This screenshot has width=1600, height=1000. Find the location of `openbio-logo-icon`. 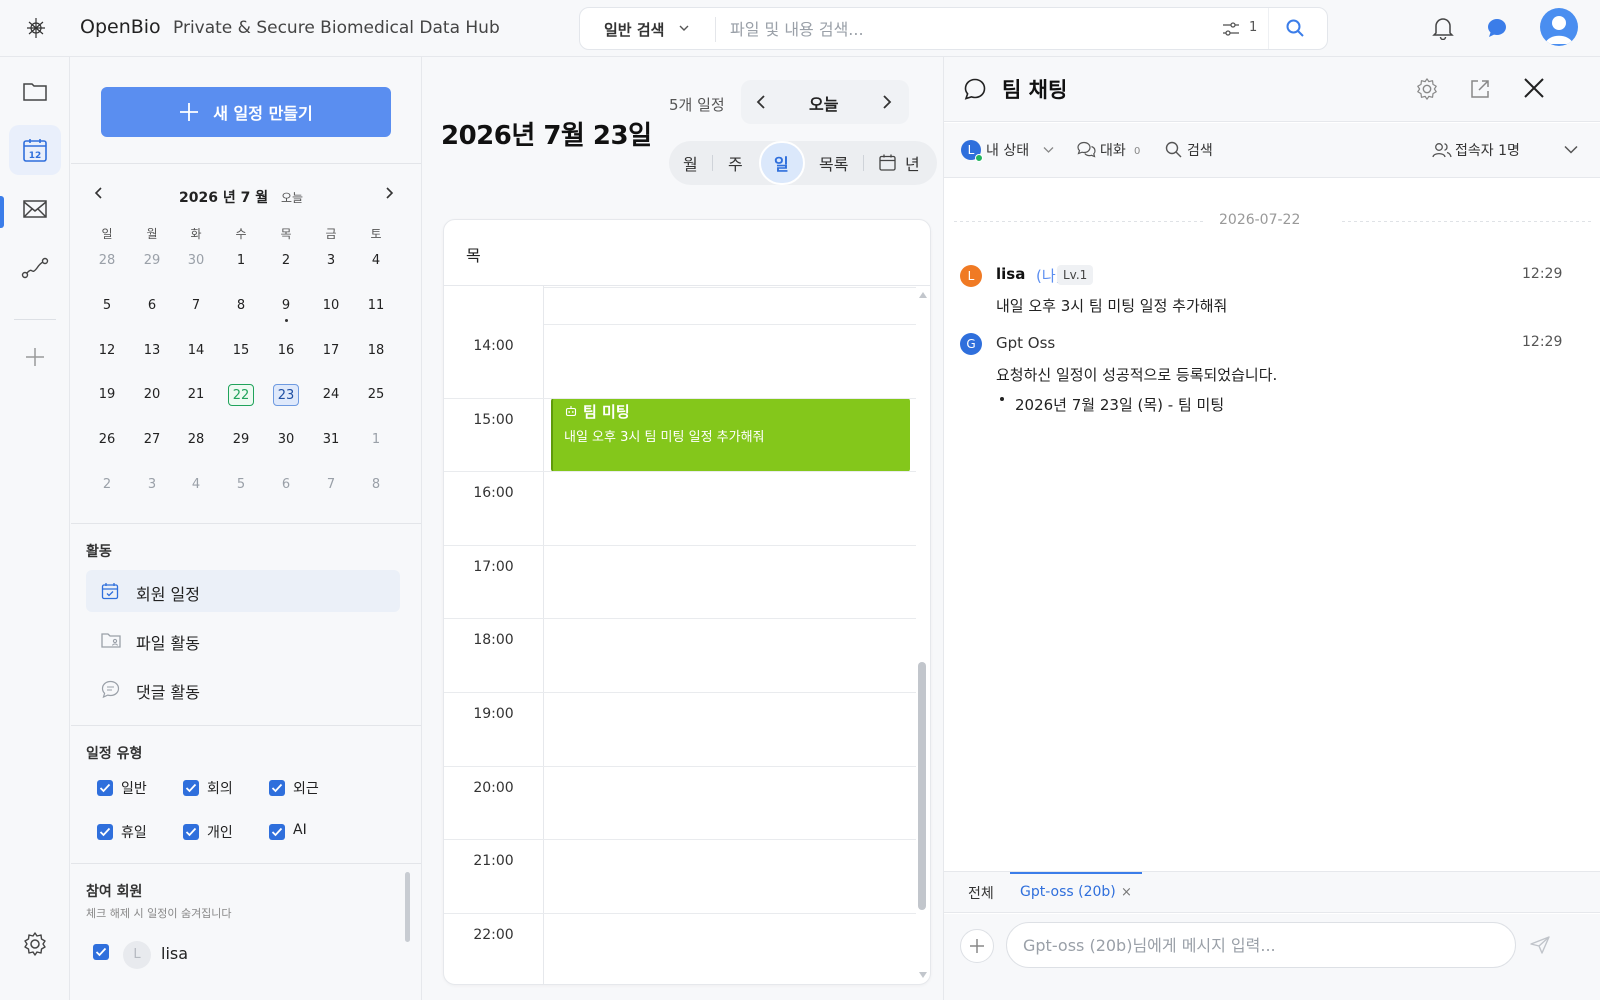

openbio-logo-icon is located at coordinates (36, 28).